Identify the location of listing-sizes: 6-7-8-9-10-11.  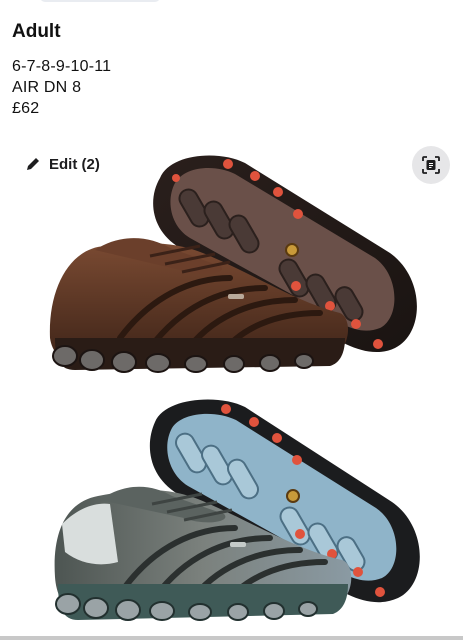
(62, 66).